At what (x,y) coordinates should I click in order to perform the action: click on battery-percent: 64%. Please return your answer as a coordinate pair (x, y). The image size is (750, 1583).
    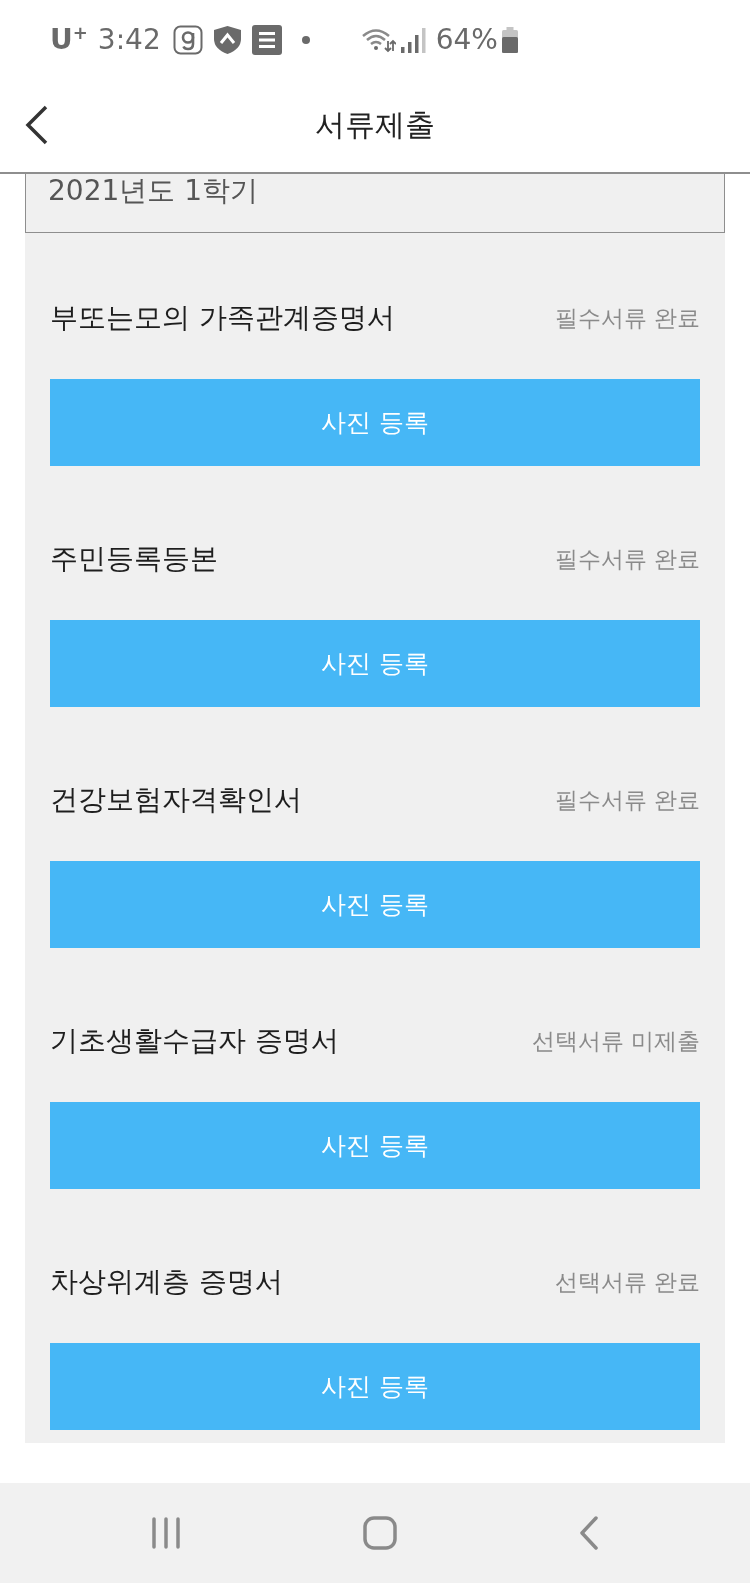
    Looking at the image, I should click on (466, 40).